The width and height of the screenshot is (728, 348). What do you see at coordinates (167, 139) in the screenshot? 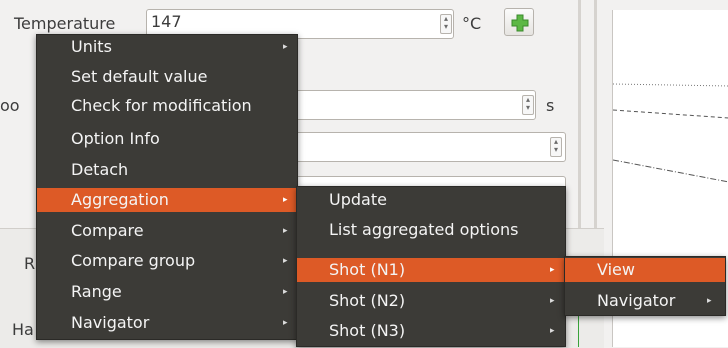
I see `menu-item-option-info: Option Info` at bounding box center [167, 139].